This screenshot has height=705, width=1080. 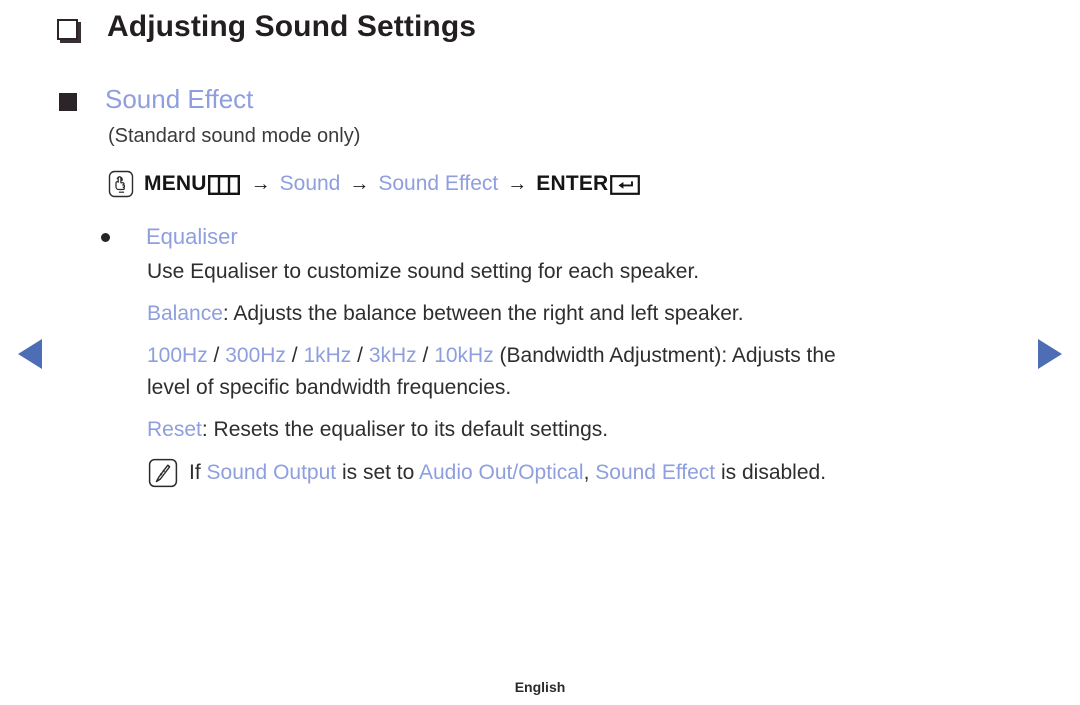 I want to click on page-title: Adjusting Sound Settings, so click(x=292, y=26).